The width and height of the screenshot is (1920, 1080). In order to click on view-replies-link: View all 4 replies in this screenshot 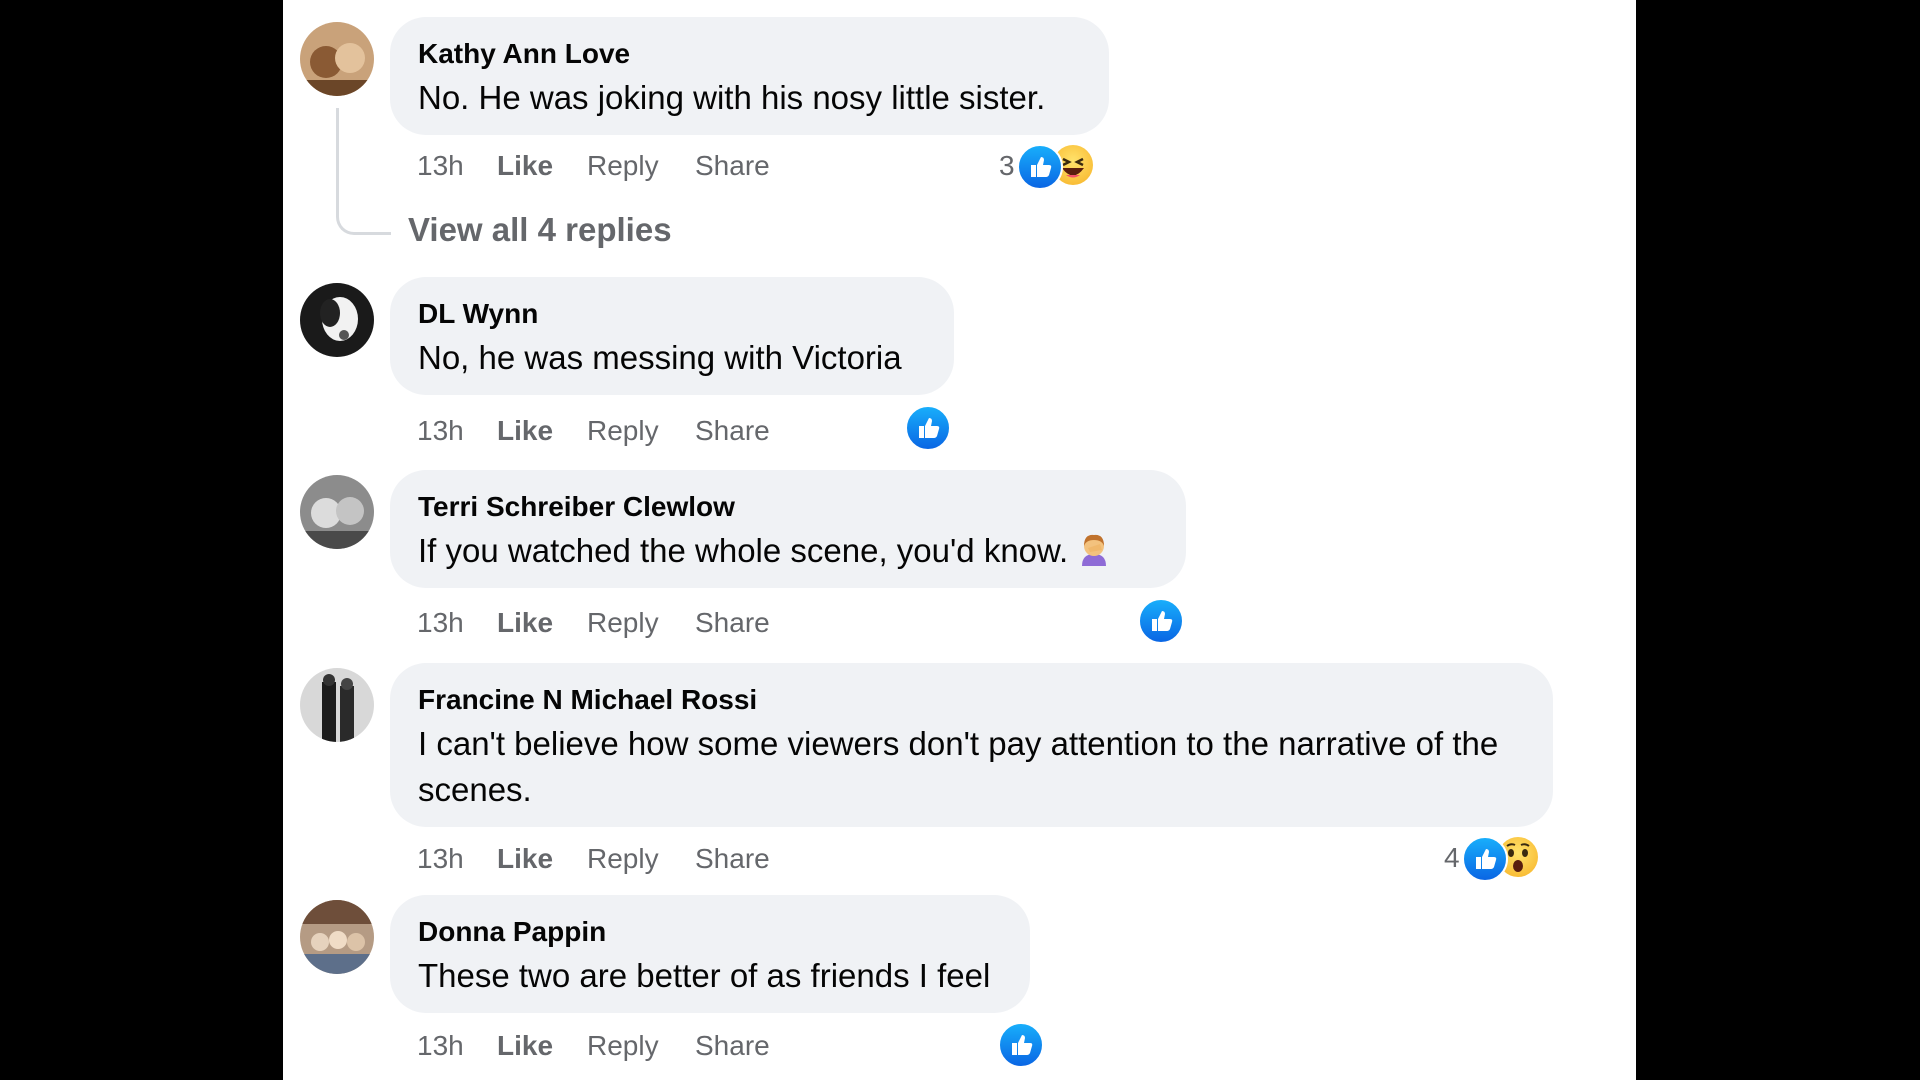, I will do `click(540, 230)`.